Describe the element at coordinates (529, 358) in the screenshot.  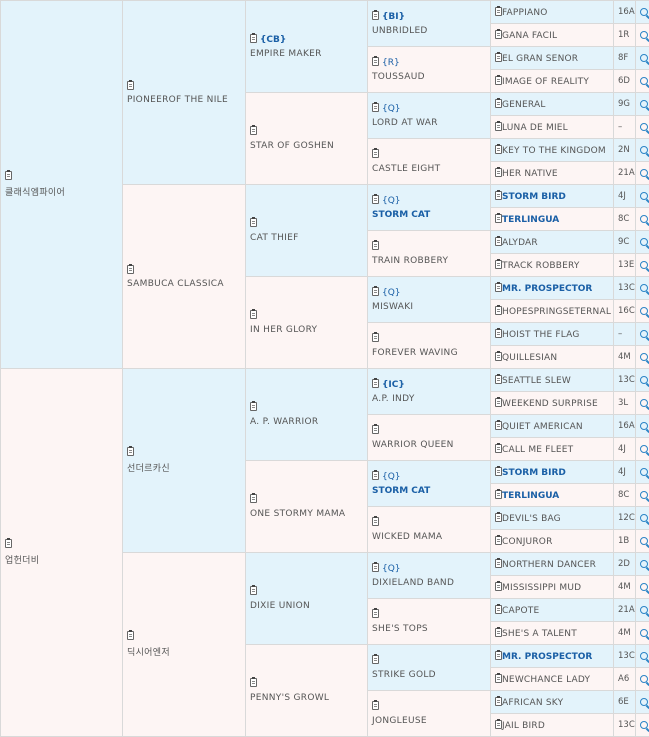
I see `horse-name: QUILLESIAN` at that location.